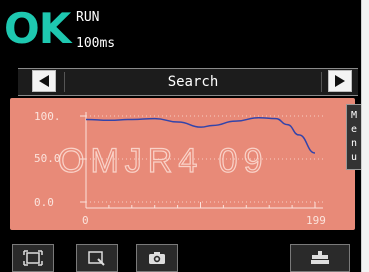  I want to click on next-button, so click(340, 81).